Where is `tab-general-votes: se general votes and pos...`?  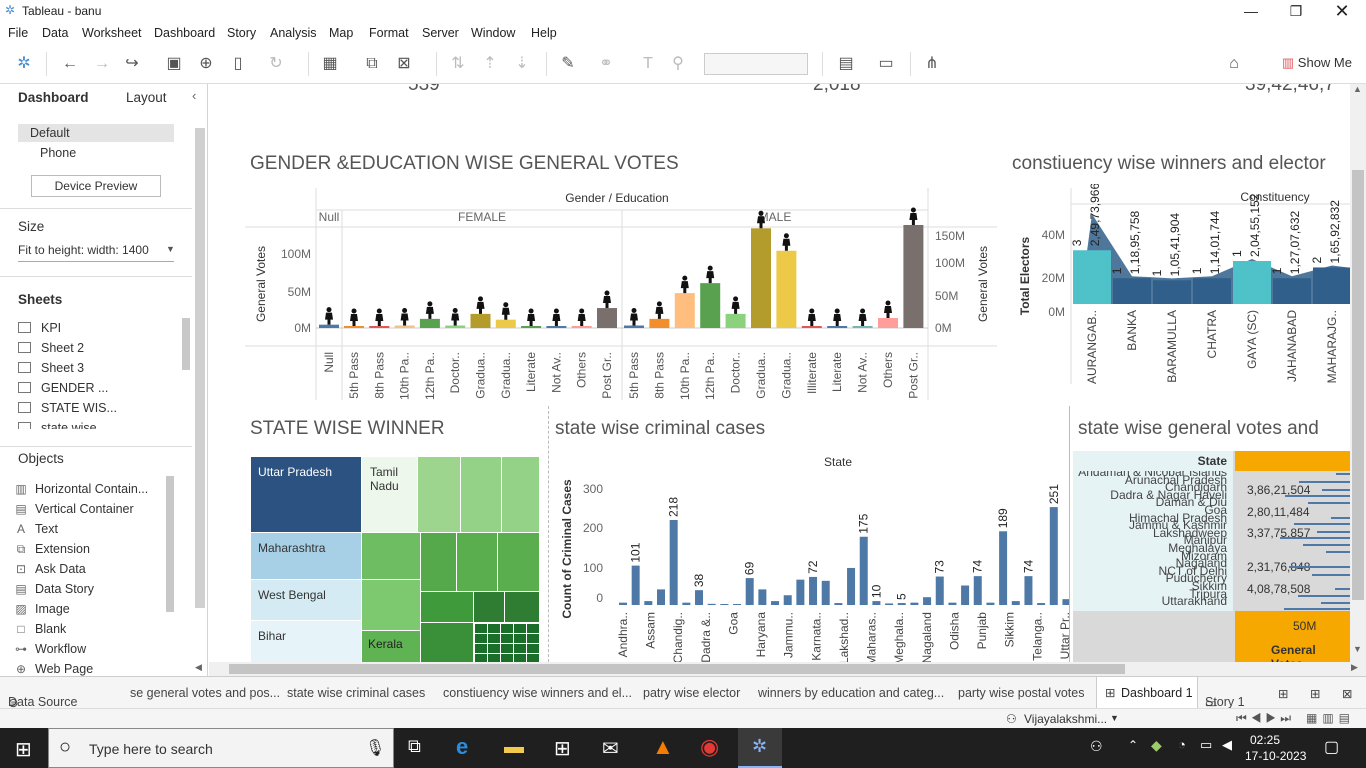 tab-general-votes: se general votes and pos... is located at coordinates (205, 693).